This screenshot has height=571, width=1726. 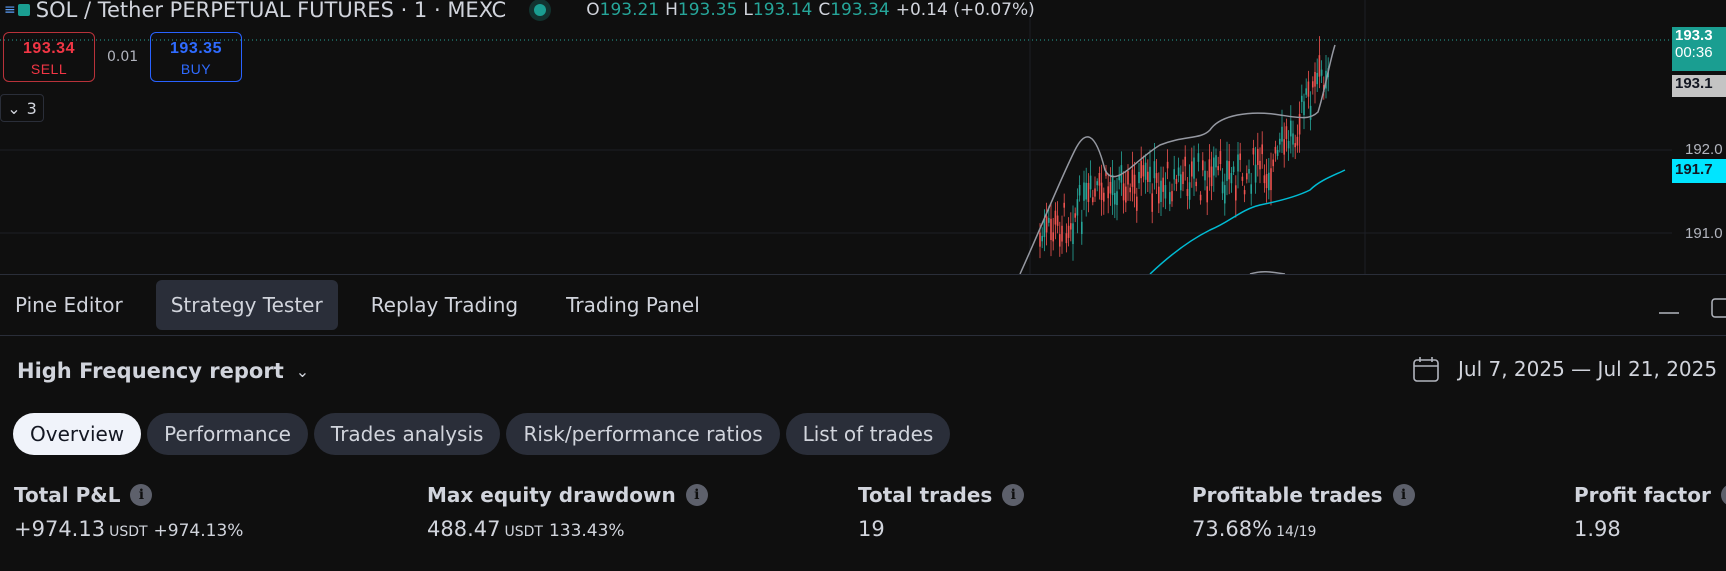 What do you see at coordinates (586, 531) in the screenshot?
I see `metric-percent: 133.43%` at bounding box center [586, 531].